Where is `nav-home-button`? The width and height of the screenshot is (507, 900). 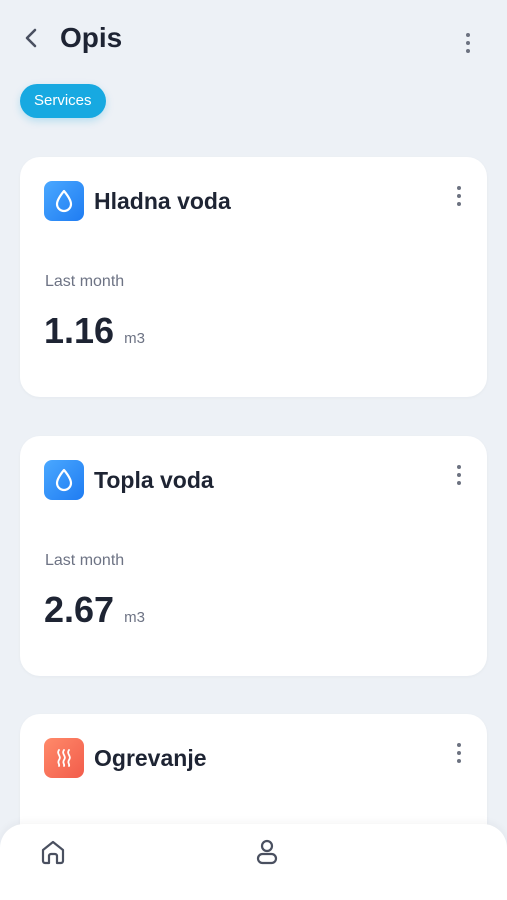
nav-home-button is located at coordinates (53, 852).